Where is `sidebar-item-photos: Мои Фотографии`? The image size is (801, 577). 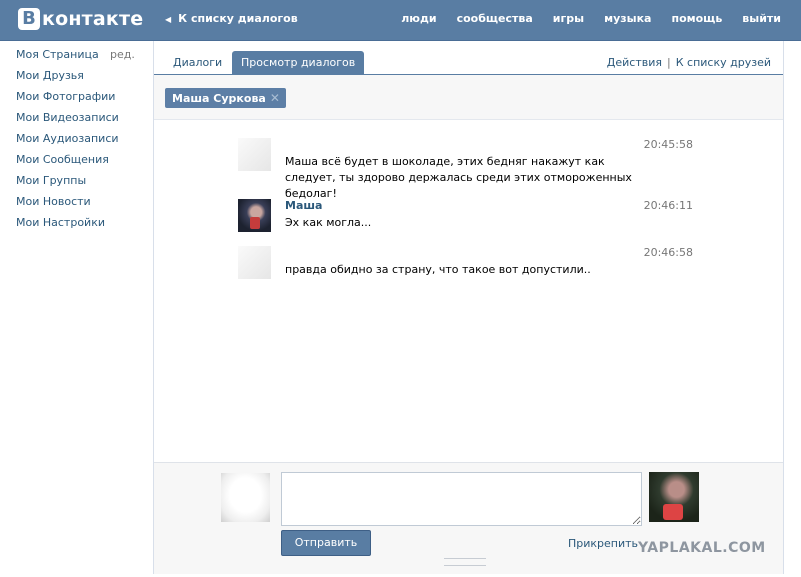
sidebar-item-photos: Мои Фотографии is located at coordinates (78, 99).